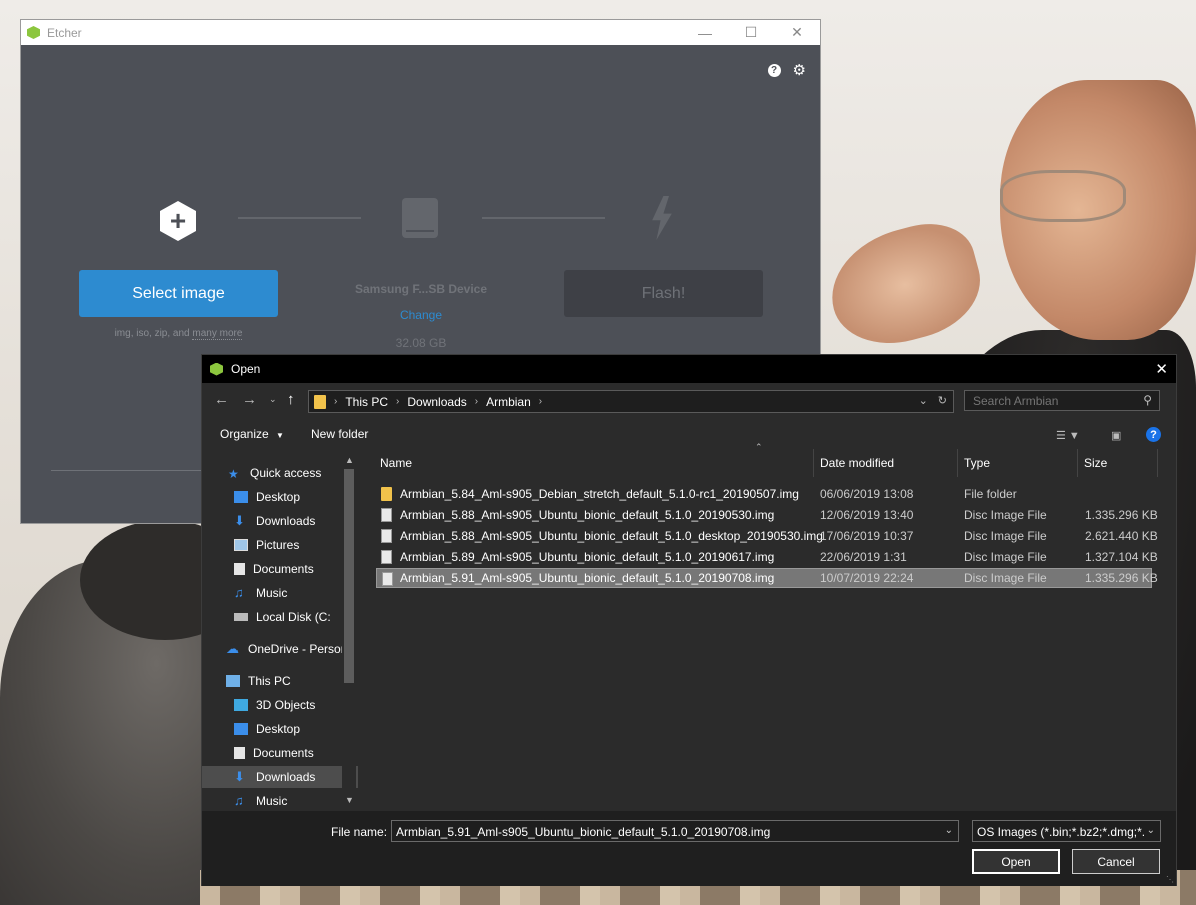 The image size is (1196, 905). Describe the element at coordinates (631, 401) in the screenshot. I see `address-bar: › This PC › Downloads › Armbian › ⌄ ↻` at that location.